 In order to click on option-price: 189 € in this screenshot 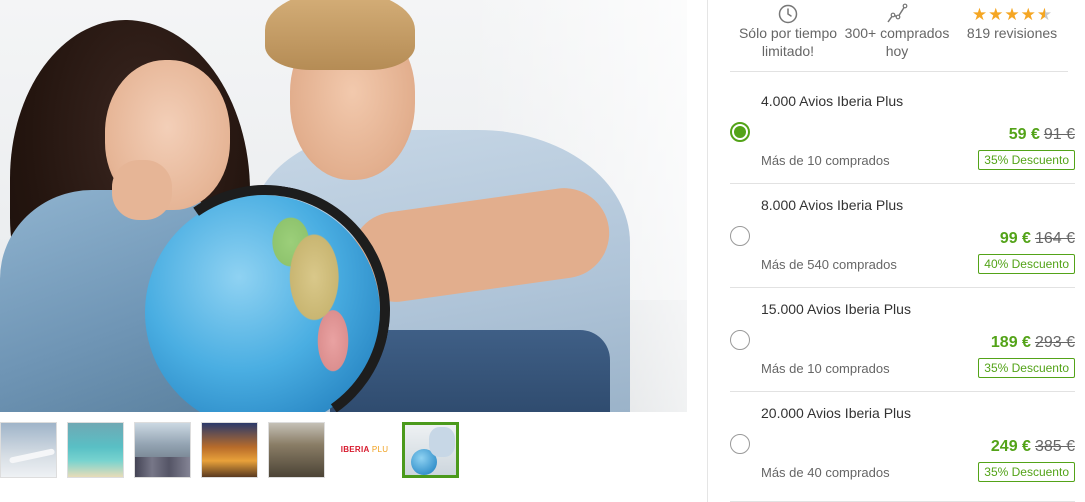, I will do `click(1010, 342)`.